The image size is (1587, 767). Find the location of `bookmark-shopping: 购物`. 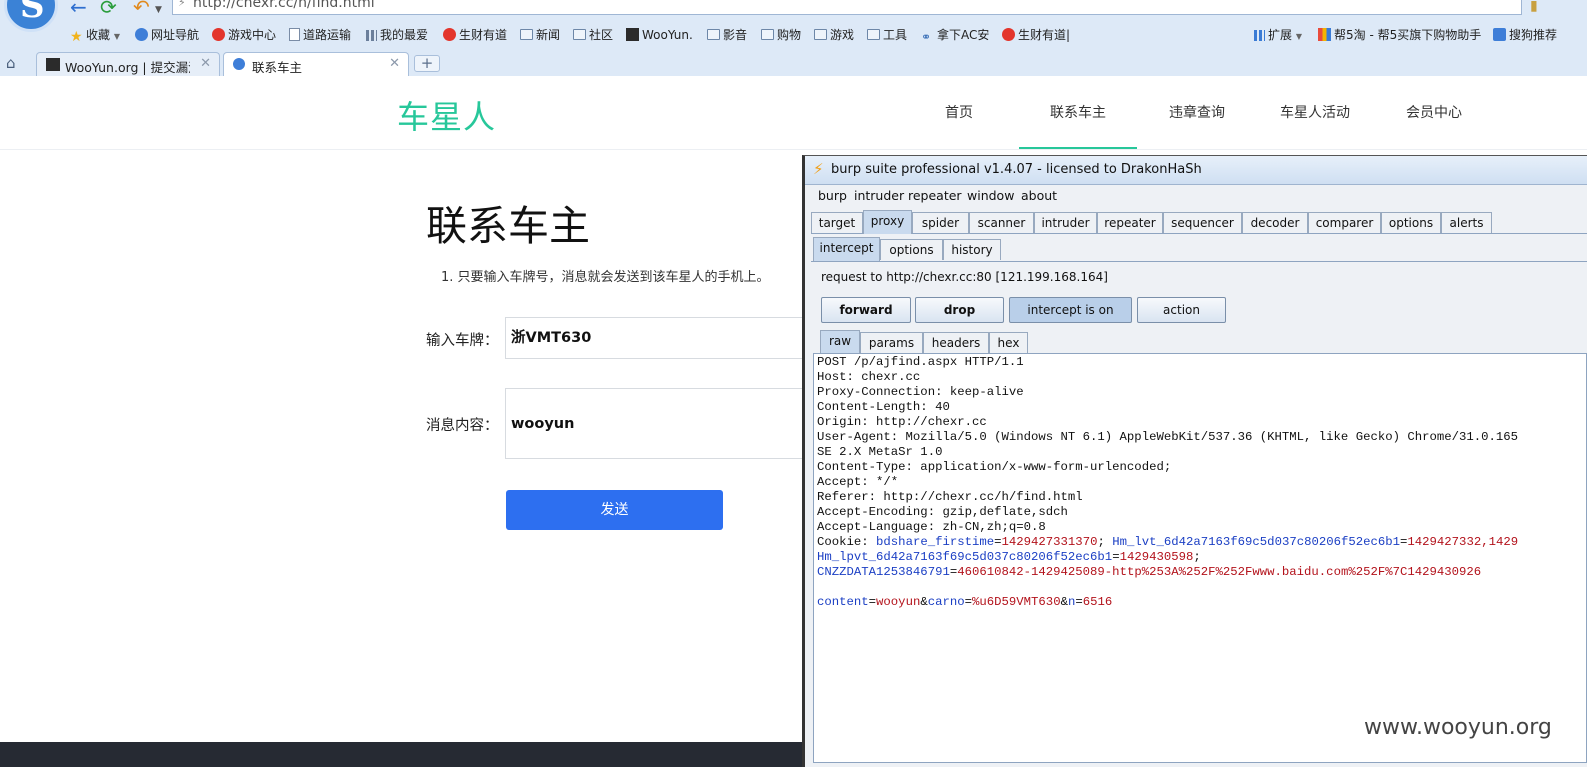

bookmark-shopping: 购物 is located at coordinates (781, 35).